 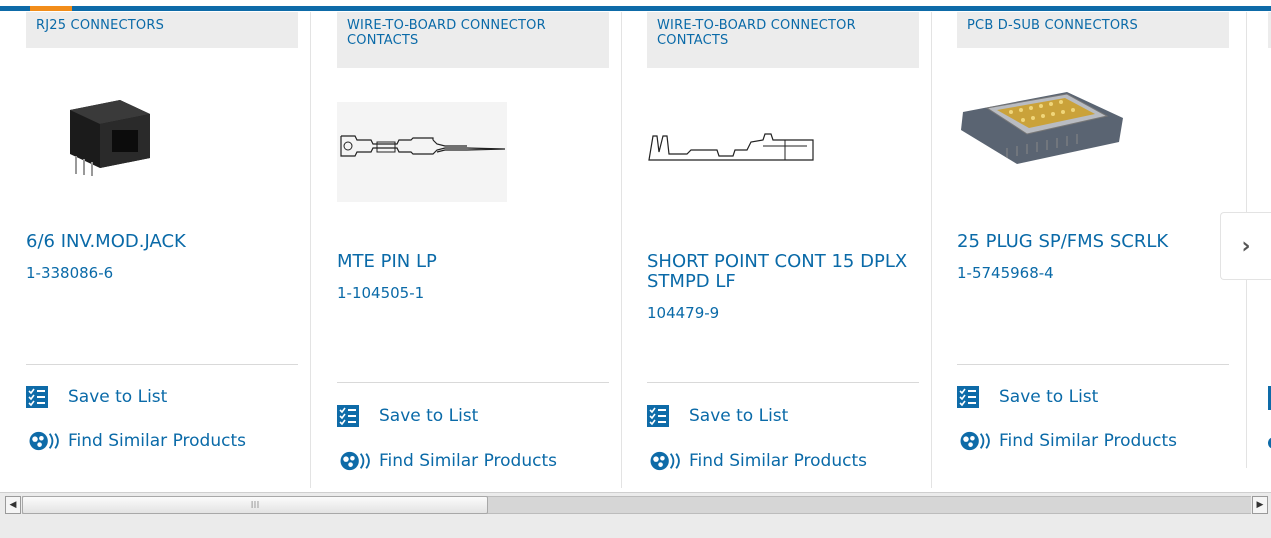 What do you see at coordinates (422, 152) in the screenshot?
I see `product-image-pin-contact` at bounding box center [422, 152].